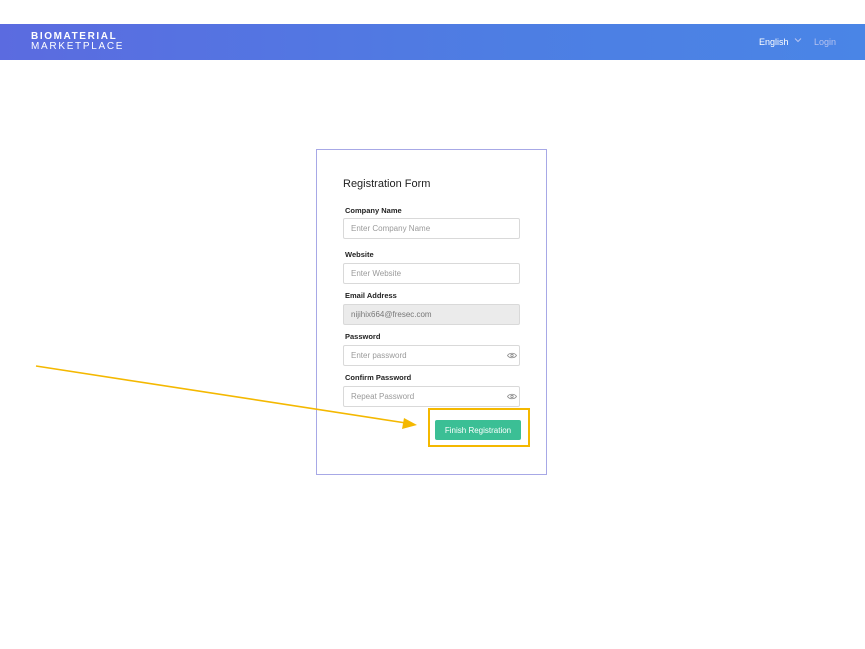 The width and height of the screenshot is (865, 649). I want to click on password-label: Password, so click(363, 336).